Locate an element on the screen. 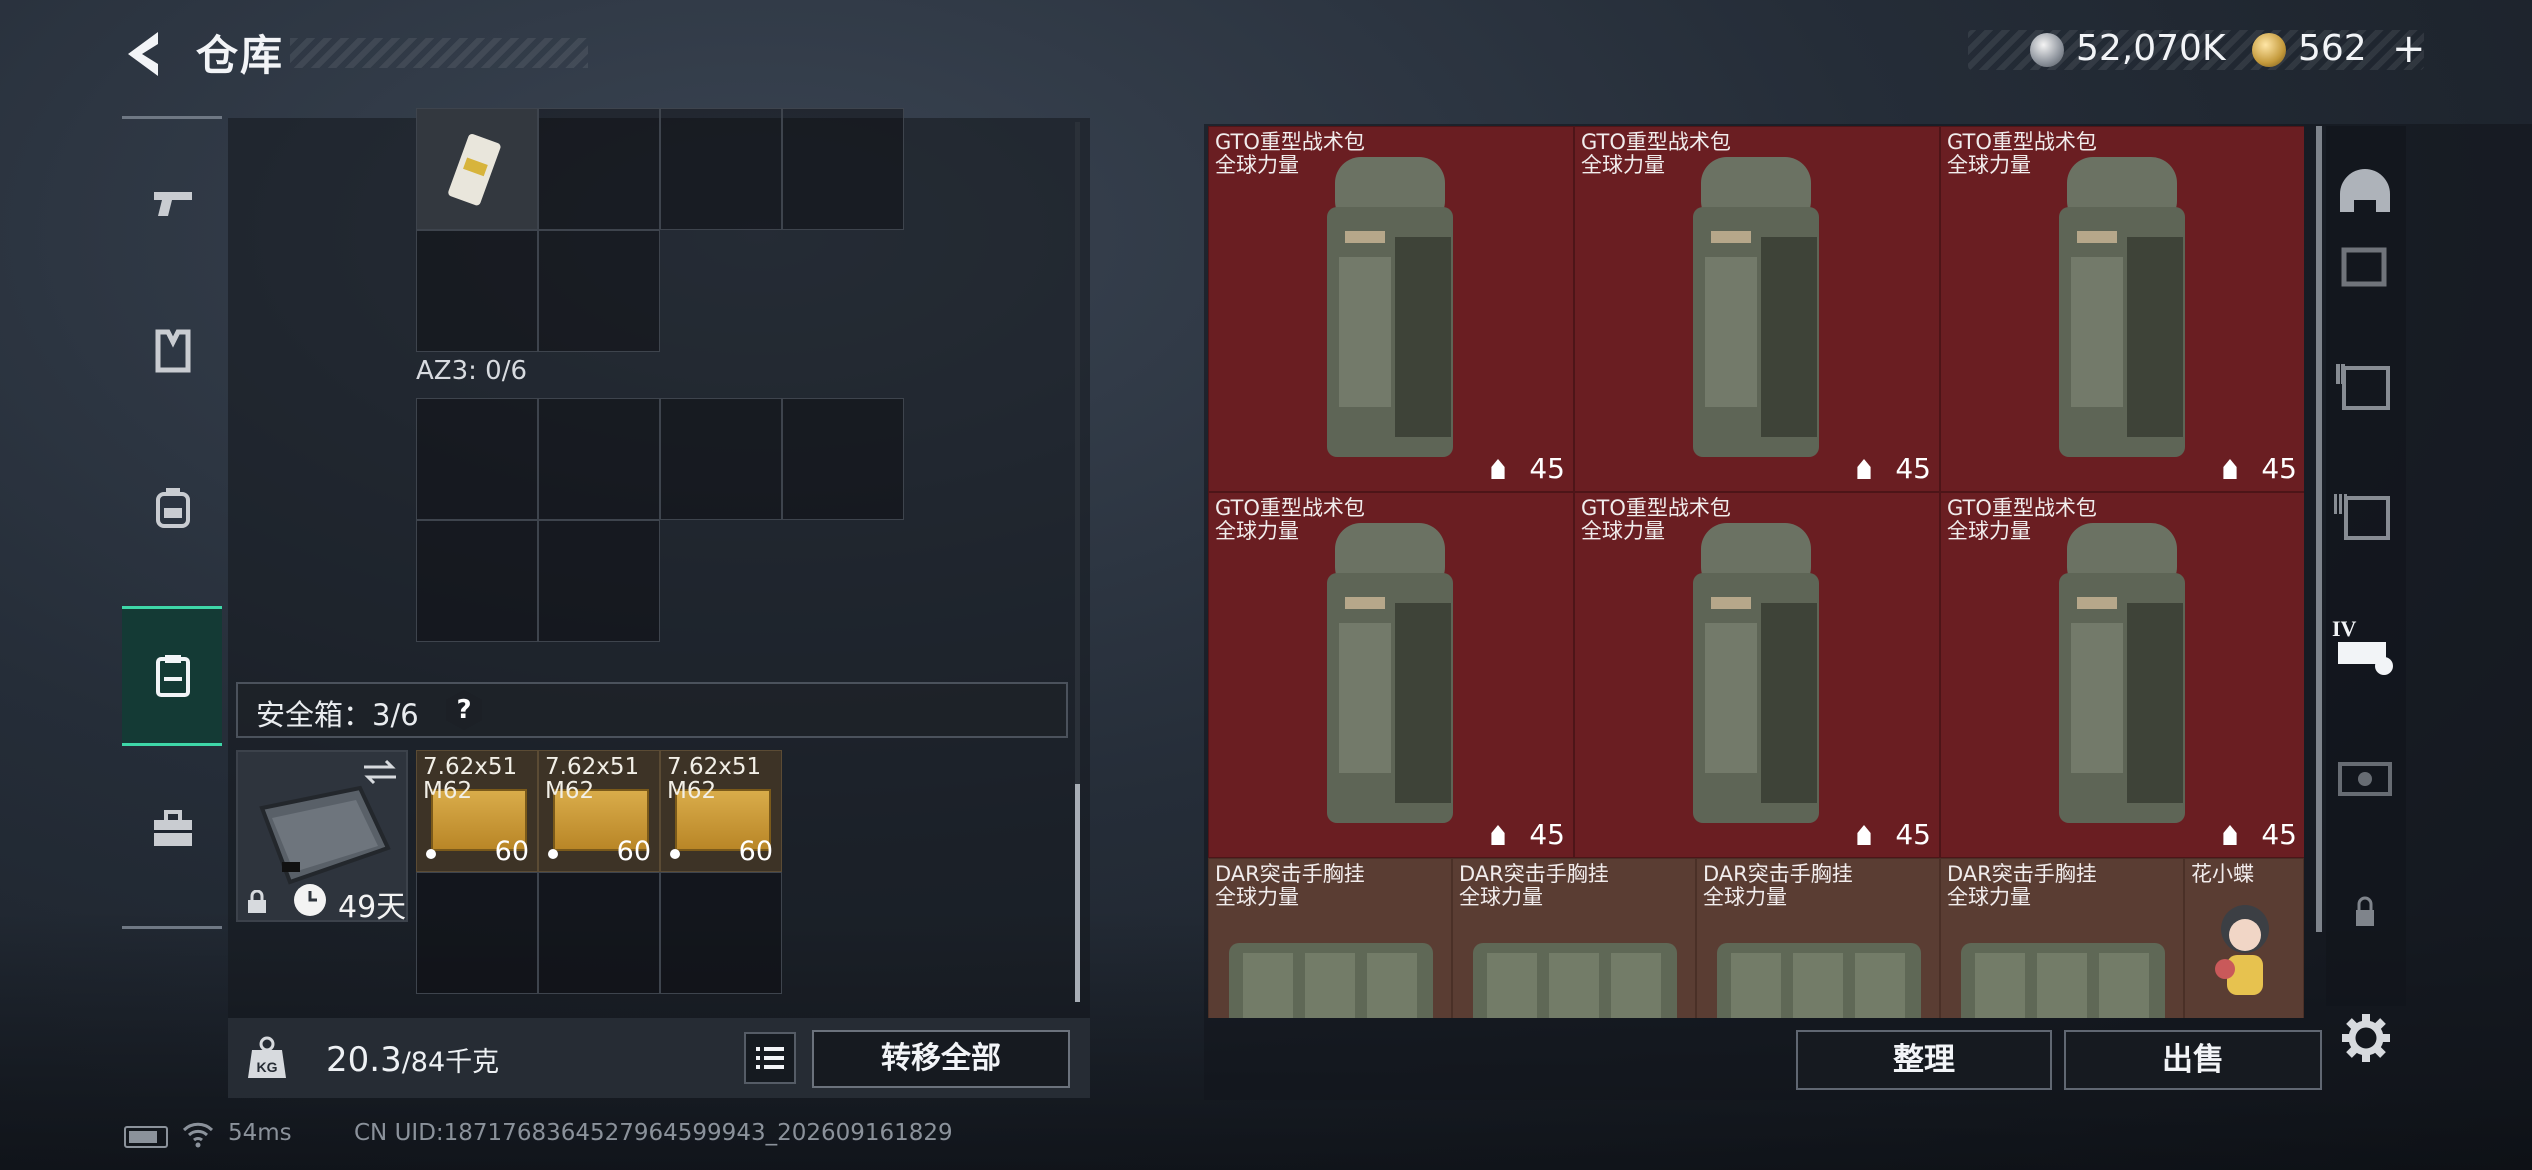  nav-rig-i is located at coordinates (2365, 275).